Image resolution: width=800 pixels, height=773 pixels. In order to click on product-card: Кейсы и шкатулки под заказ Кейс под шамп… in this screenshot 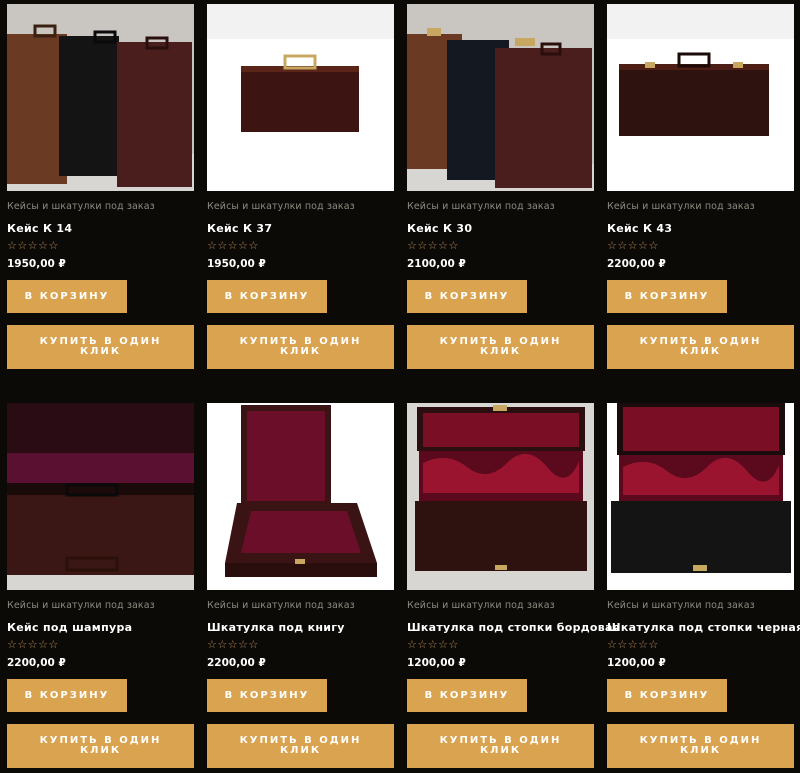, I will do `click(100, 588)`.